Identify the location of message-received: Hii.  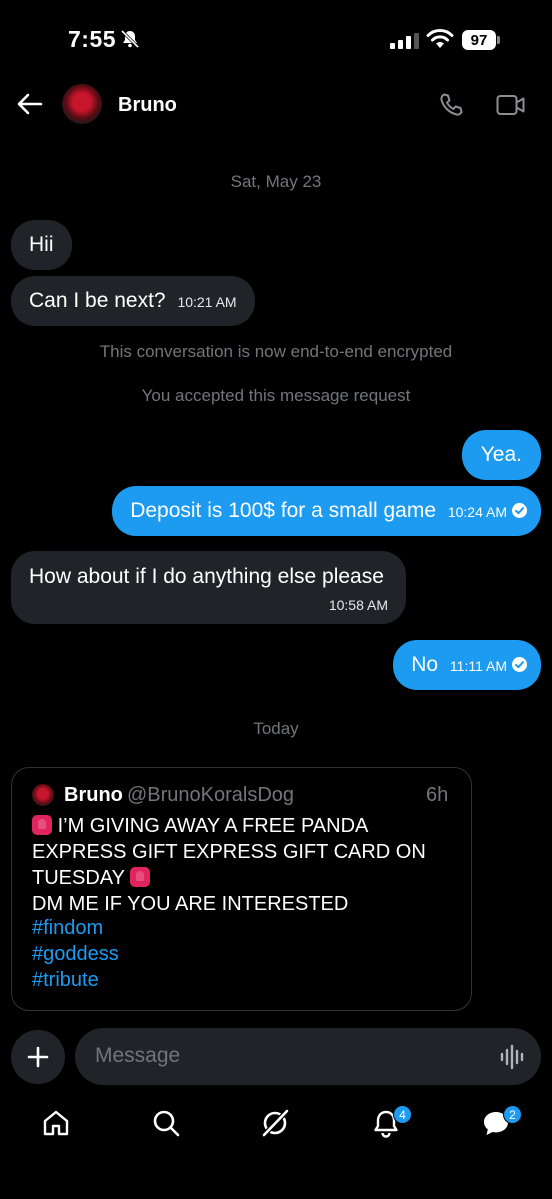
(41, 245).